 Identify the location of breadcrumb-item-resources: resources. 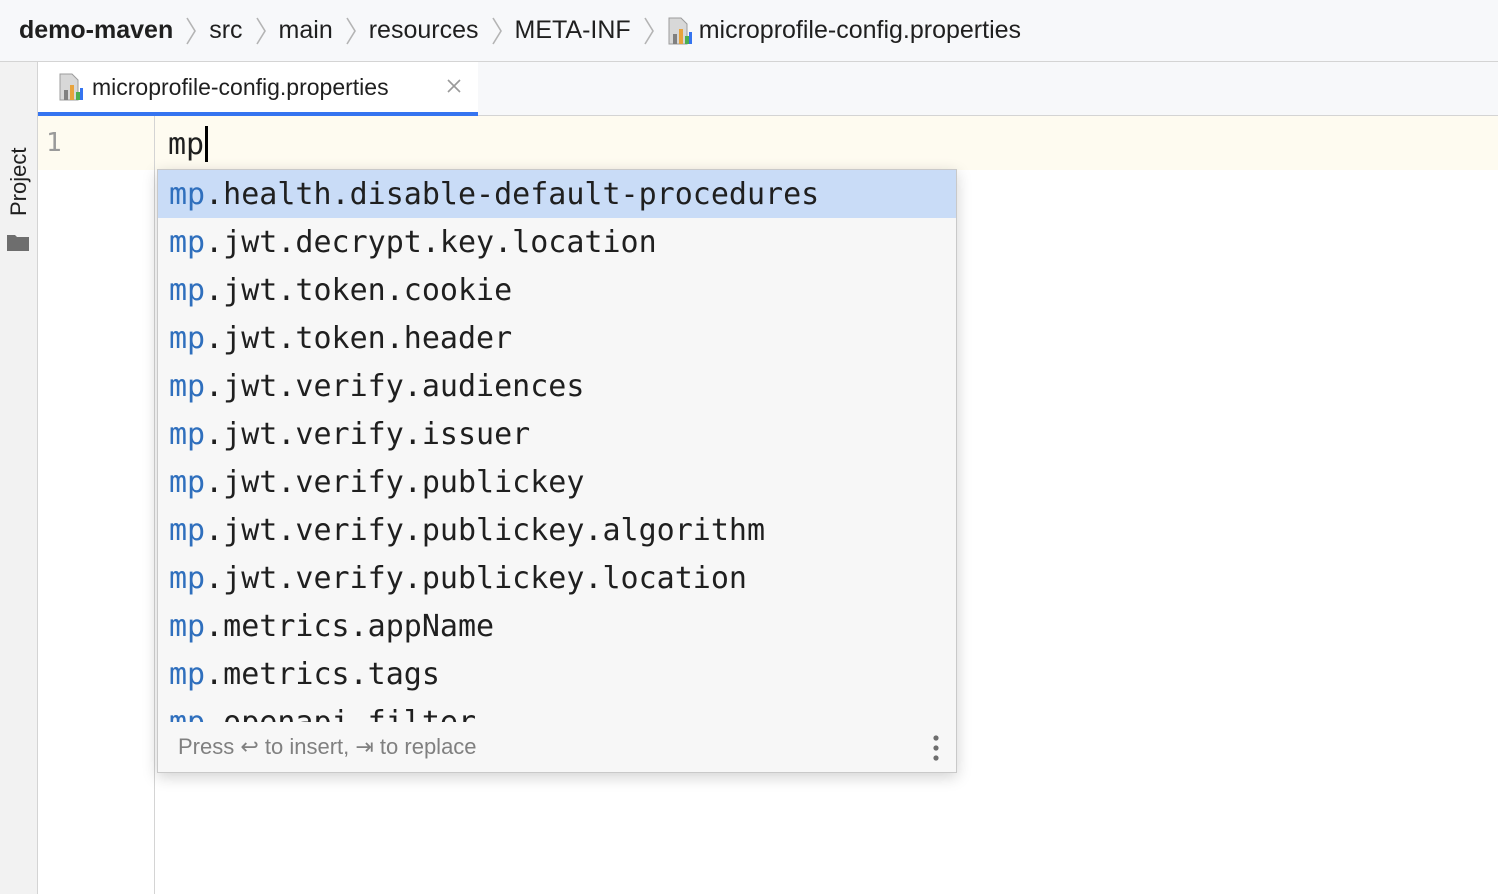
(424, 30).